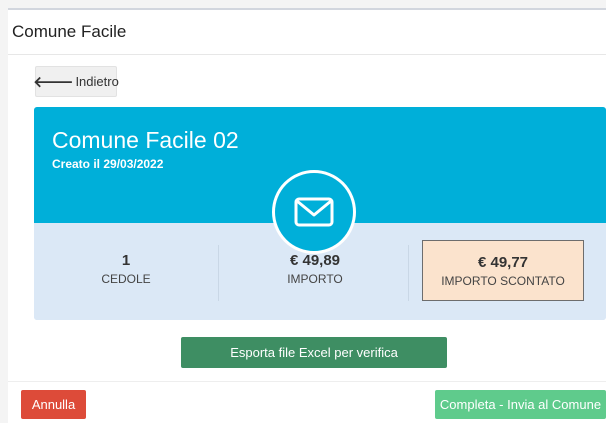  I want to click on envelope-icon, so click(314, 212).